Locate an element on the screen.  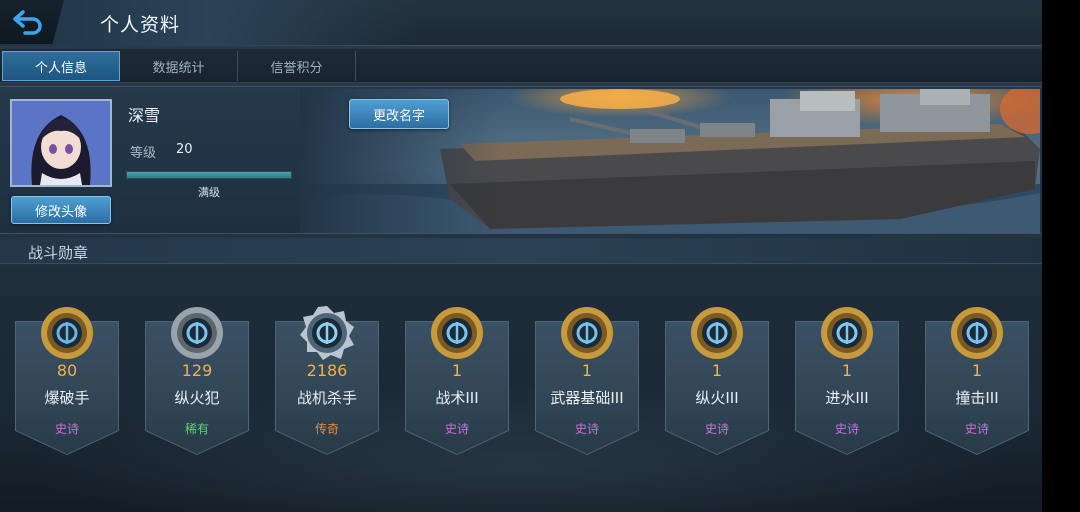
screen-edge is located at coordinates (1061, 256).